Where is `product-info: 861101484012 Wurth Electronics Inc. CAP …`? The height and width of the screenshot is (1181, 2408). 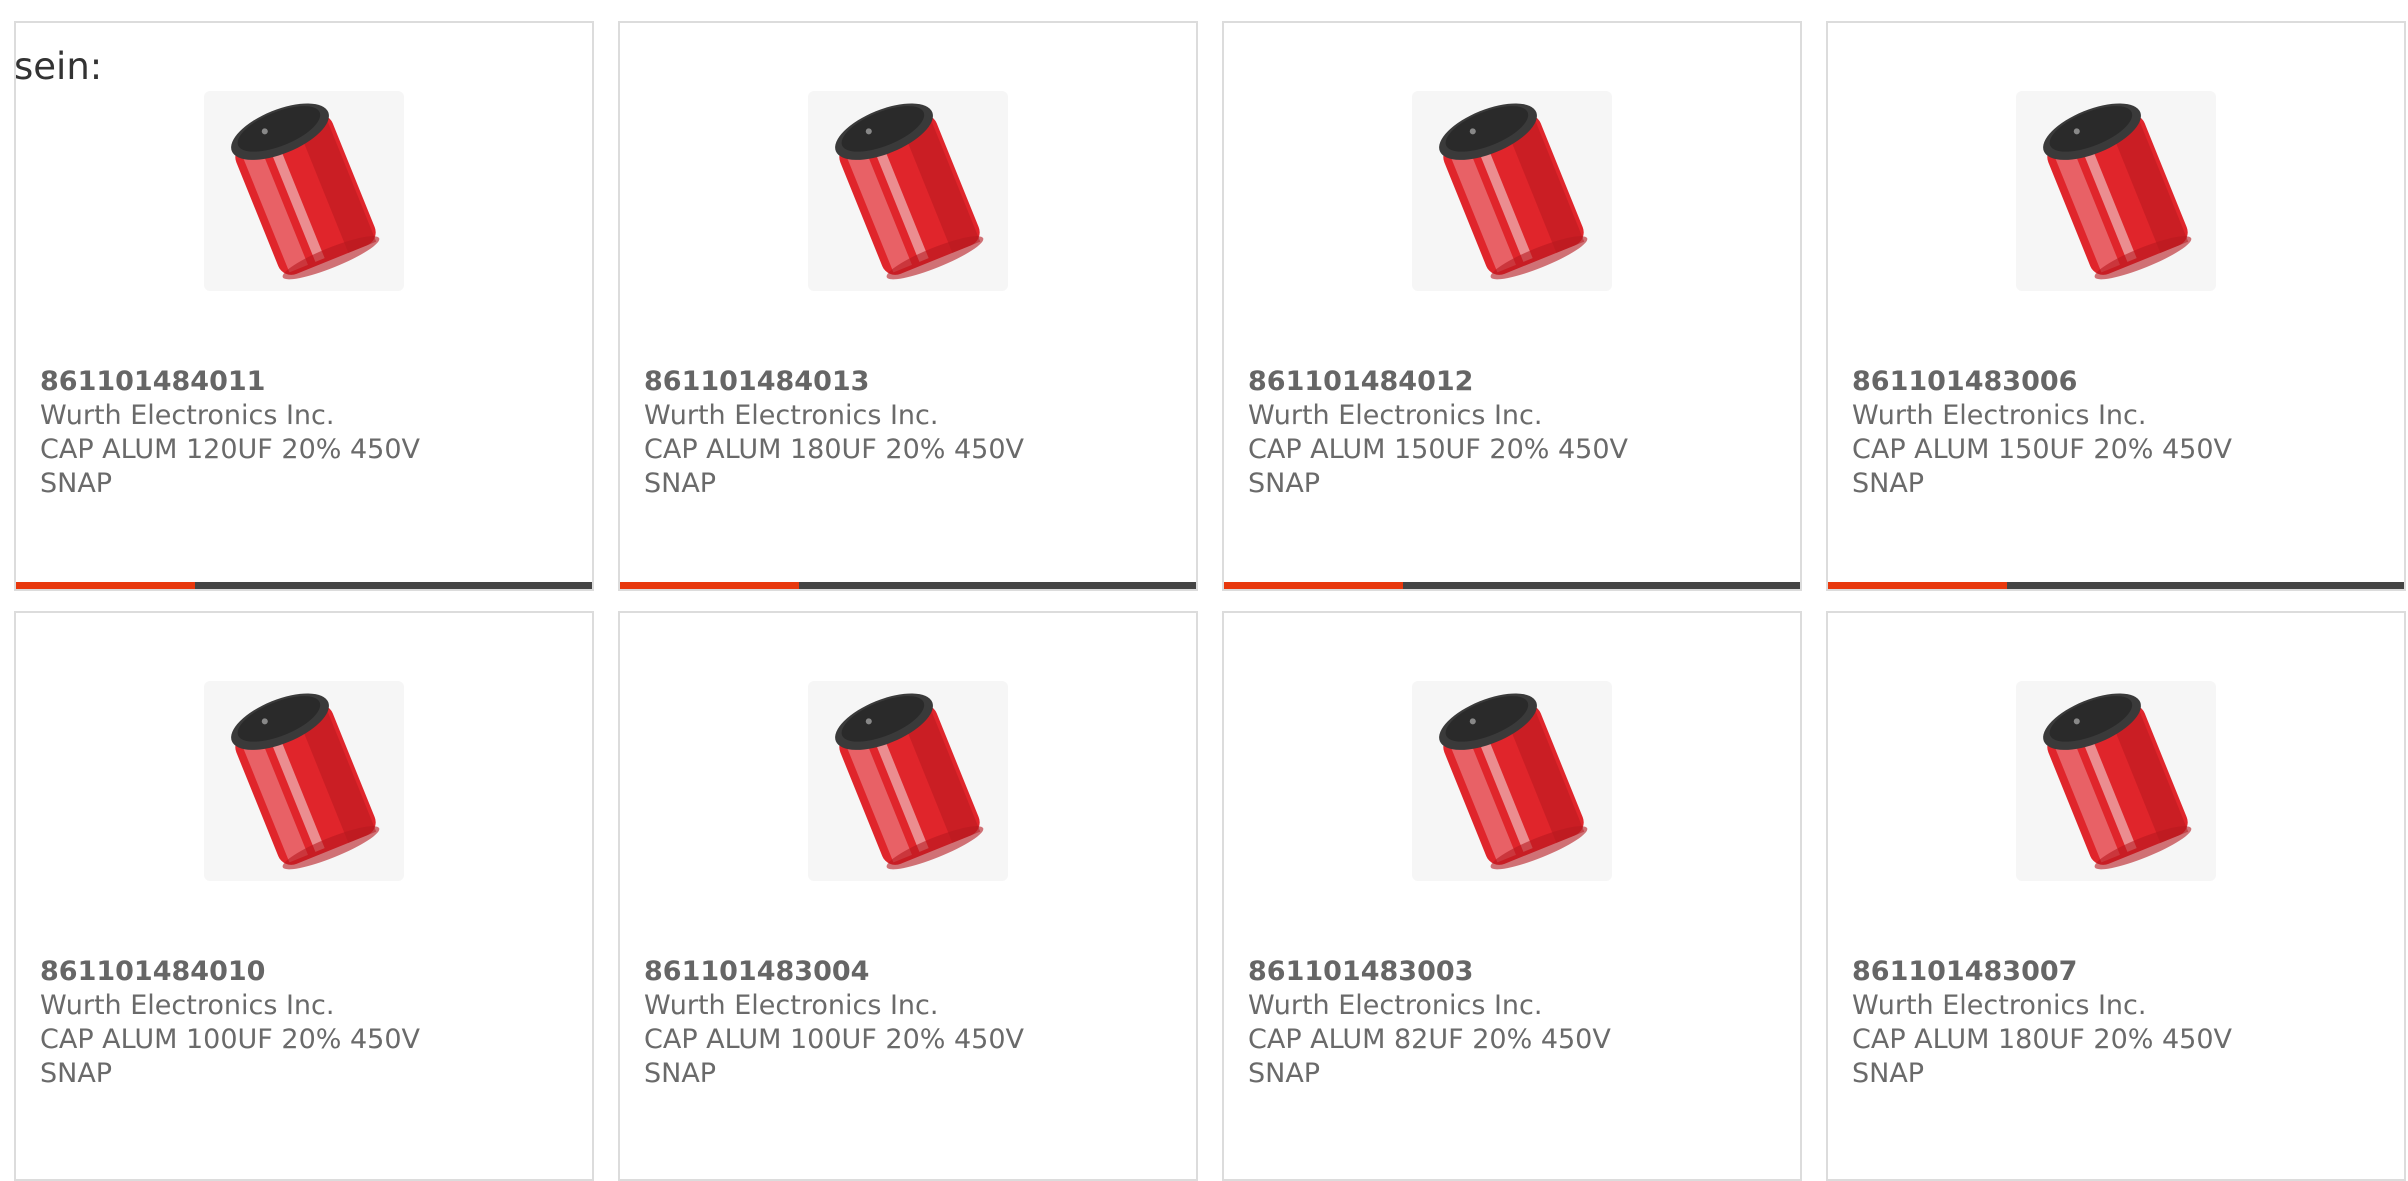
product-info: 861101484012 Wurth Electronics Inc. CAP … is located at coordinates (1448, 433).